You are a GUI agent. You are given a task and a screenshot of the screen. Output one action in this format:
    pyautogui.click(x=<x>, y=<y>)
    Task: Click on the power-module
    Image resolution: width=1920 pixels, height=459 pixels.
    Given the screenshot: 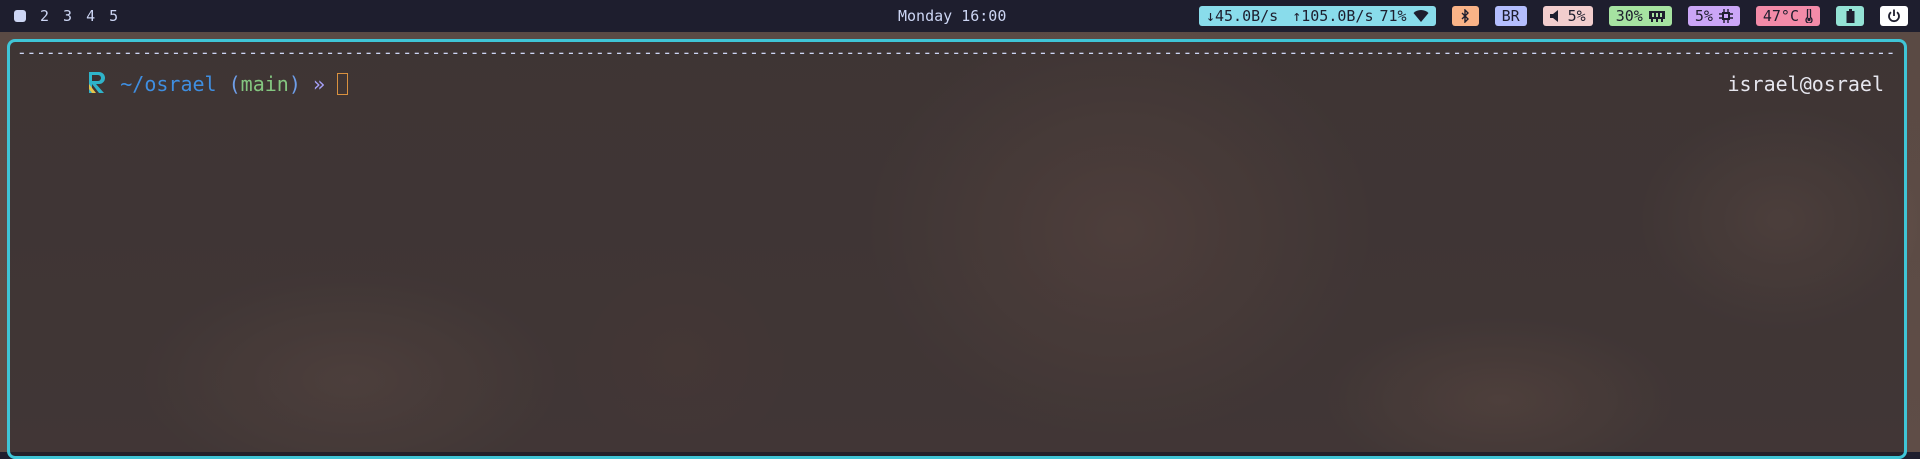 What is the action you would take?
    pyautogui.click(x=1894, y=16)
    